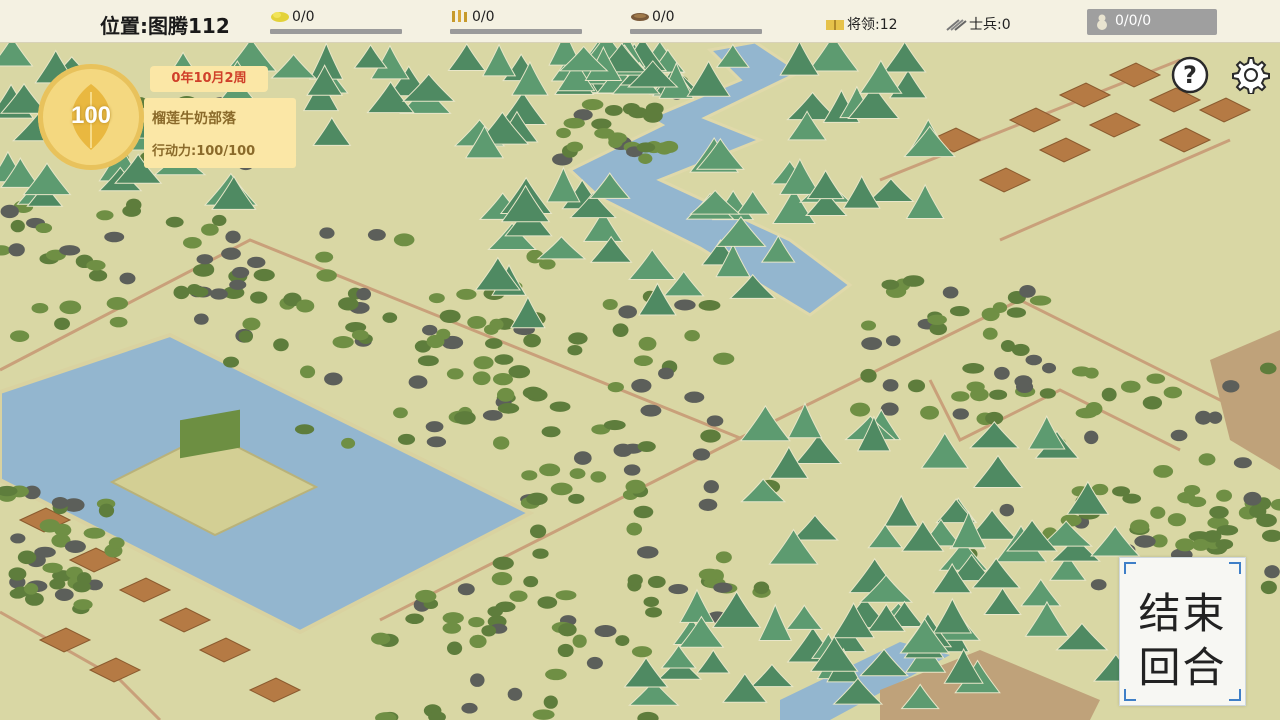  I want to click on grain-value: 0/0, so click(303, 17).